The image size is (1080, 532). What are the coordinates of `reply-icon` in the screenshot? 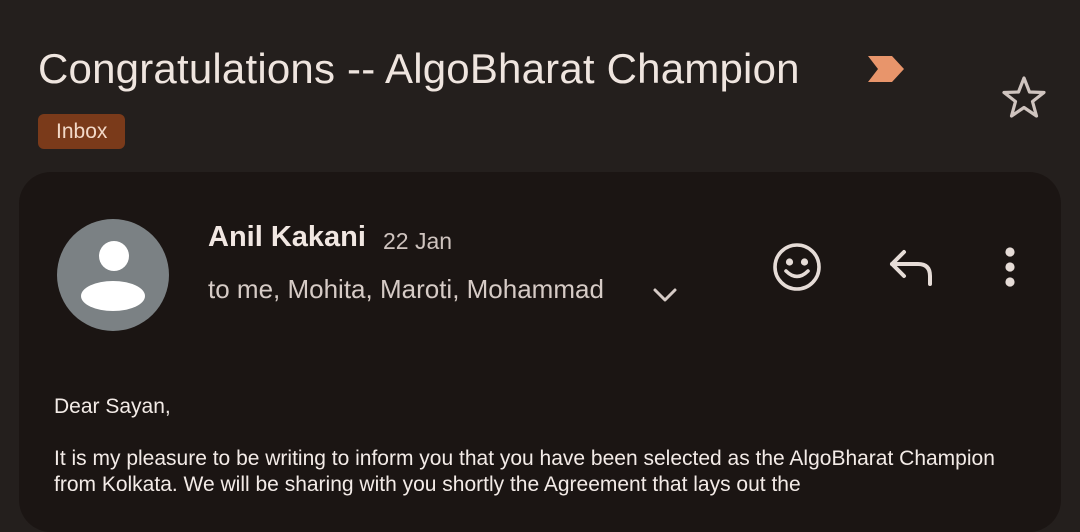 It's located at (911, 267).